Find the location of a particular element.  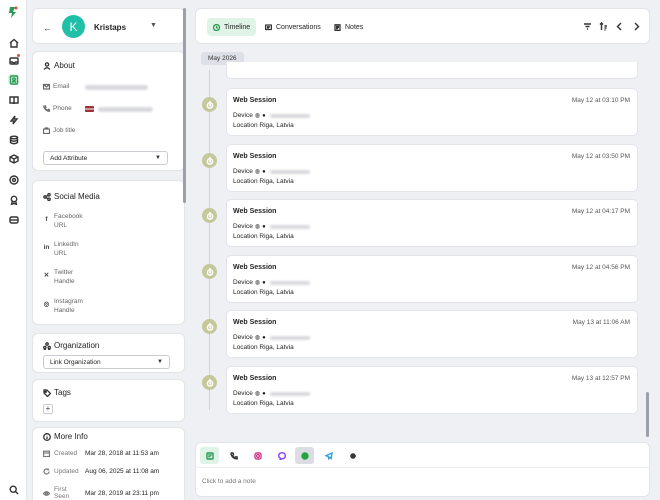

event-timestamp: May 12 at 03:10 PM is located at coordinates (600, 100).